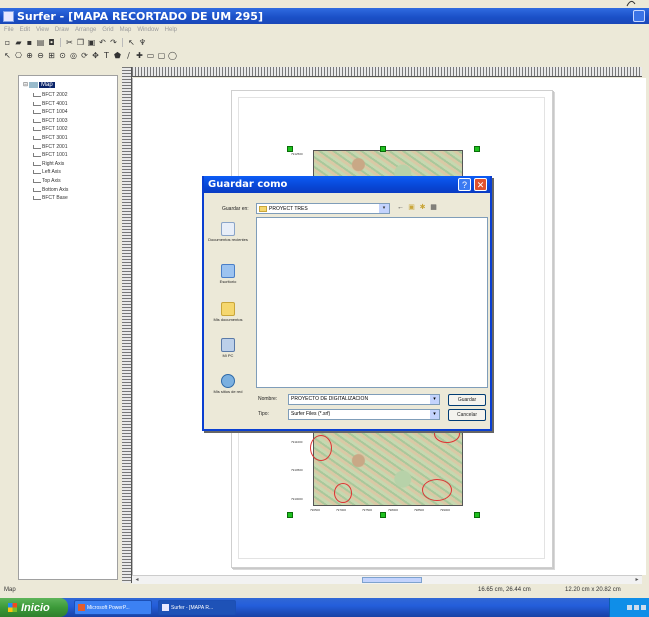  What do you see at coordinates (47, 181) in the screenshot?
I see `tree-item: Top Axis` at bounding box center [47, 181].